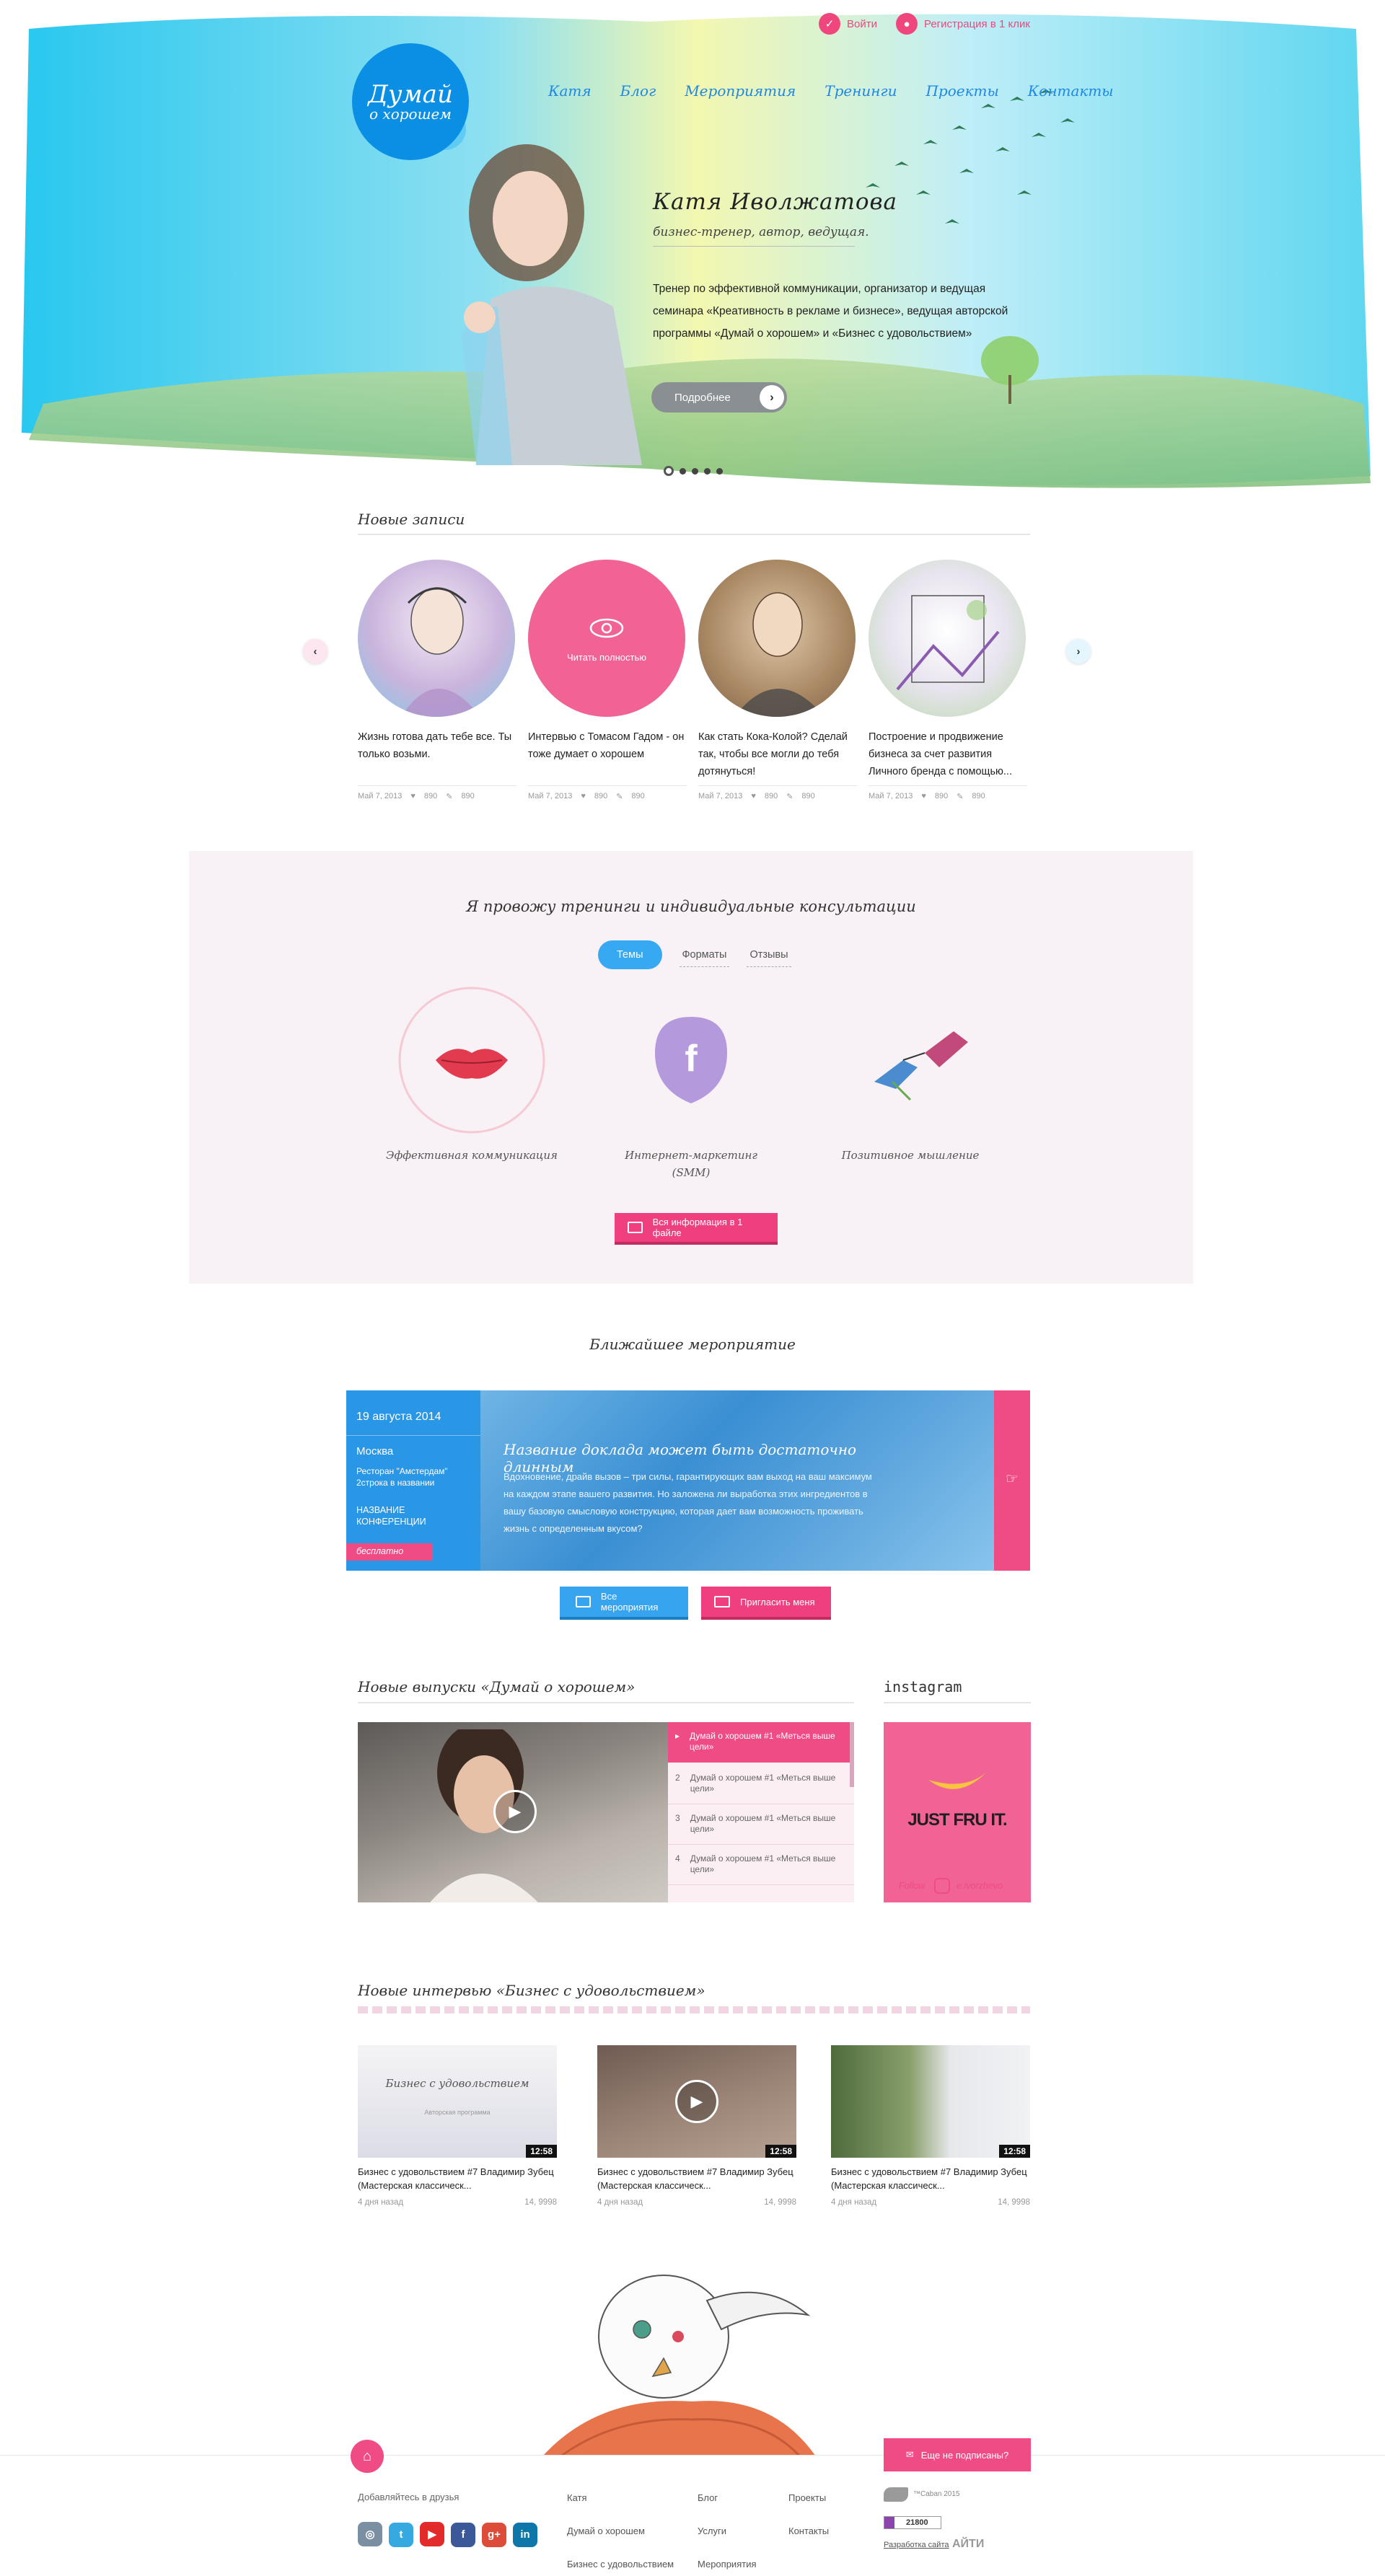 This screenshot has width=1385, height=2576. Describe the element at coordinates (769, 955) in the screenshot. I see `tab-reviews: Отзывы` at that location.